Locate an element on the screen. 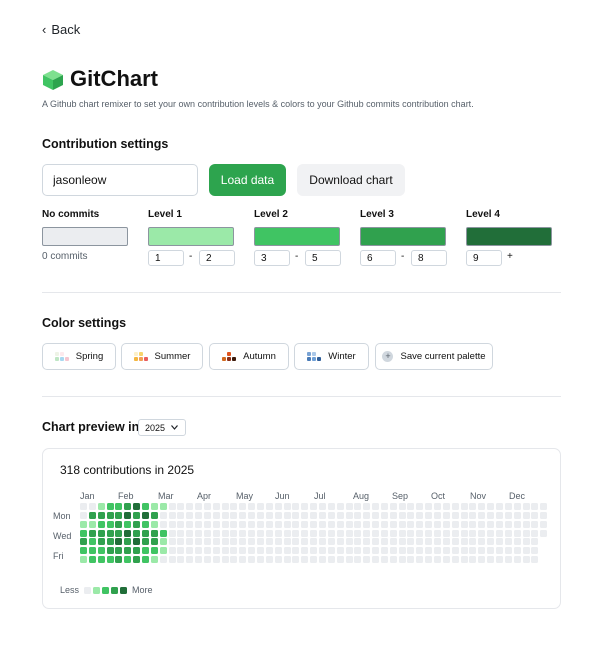  plus-icon: + is located at coordinates (388, 356).